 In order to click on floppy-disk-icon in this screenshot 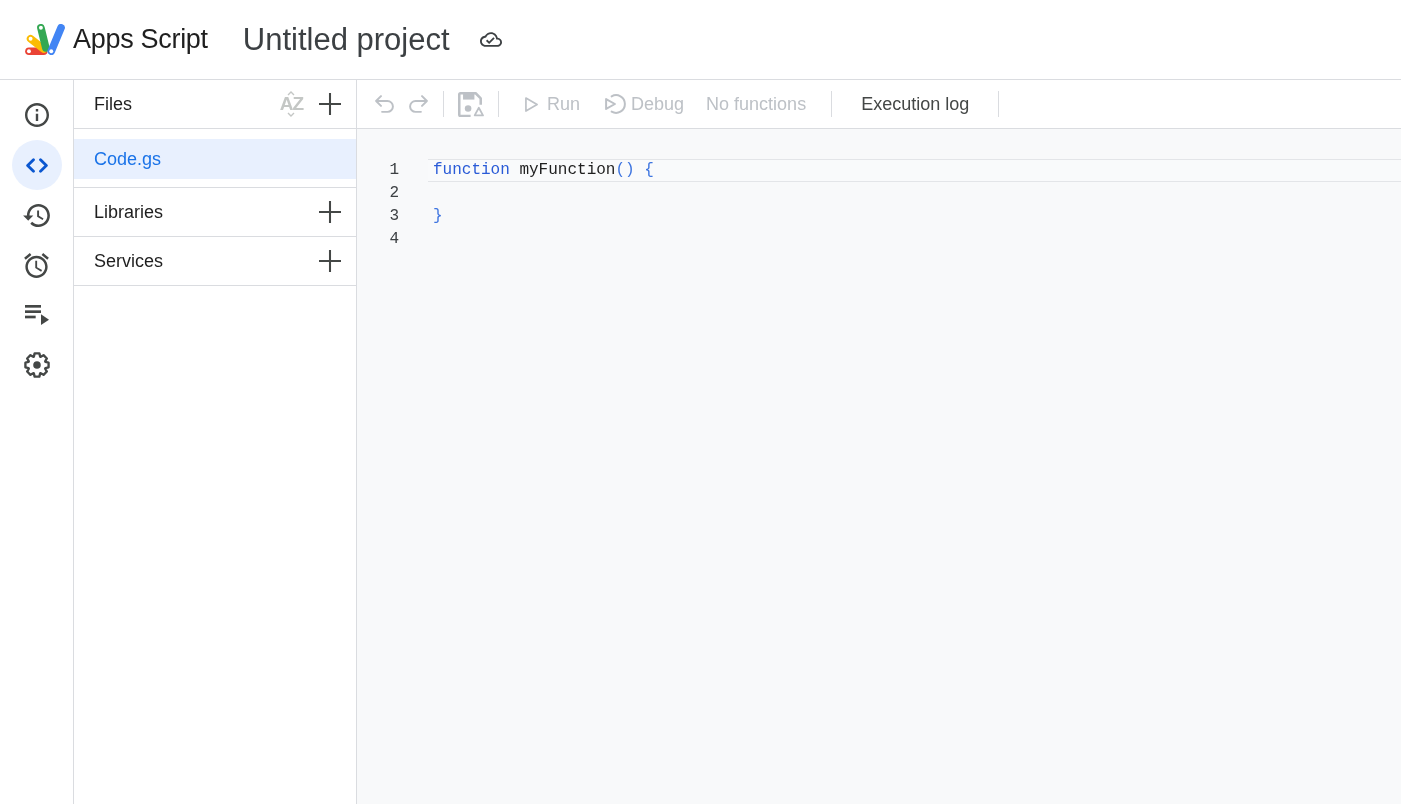, I will do `click(471, 104)`.